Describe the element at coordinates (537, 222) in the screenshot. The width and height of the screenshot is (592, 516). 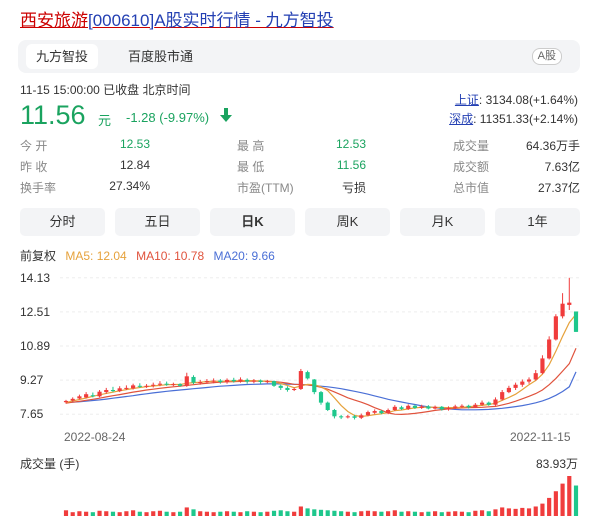
I see `period-tab: 1年` at that location.